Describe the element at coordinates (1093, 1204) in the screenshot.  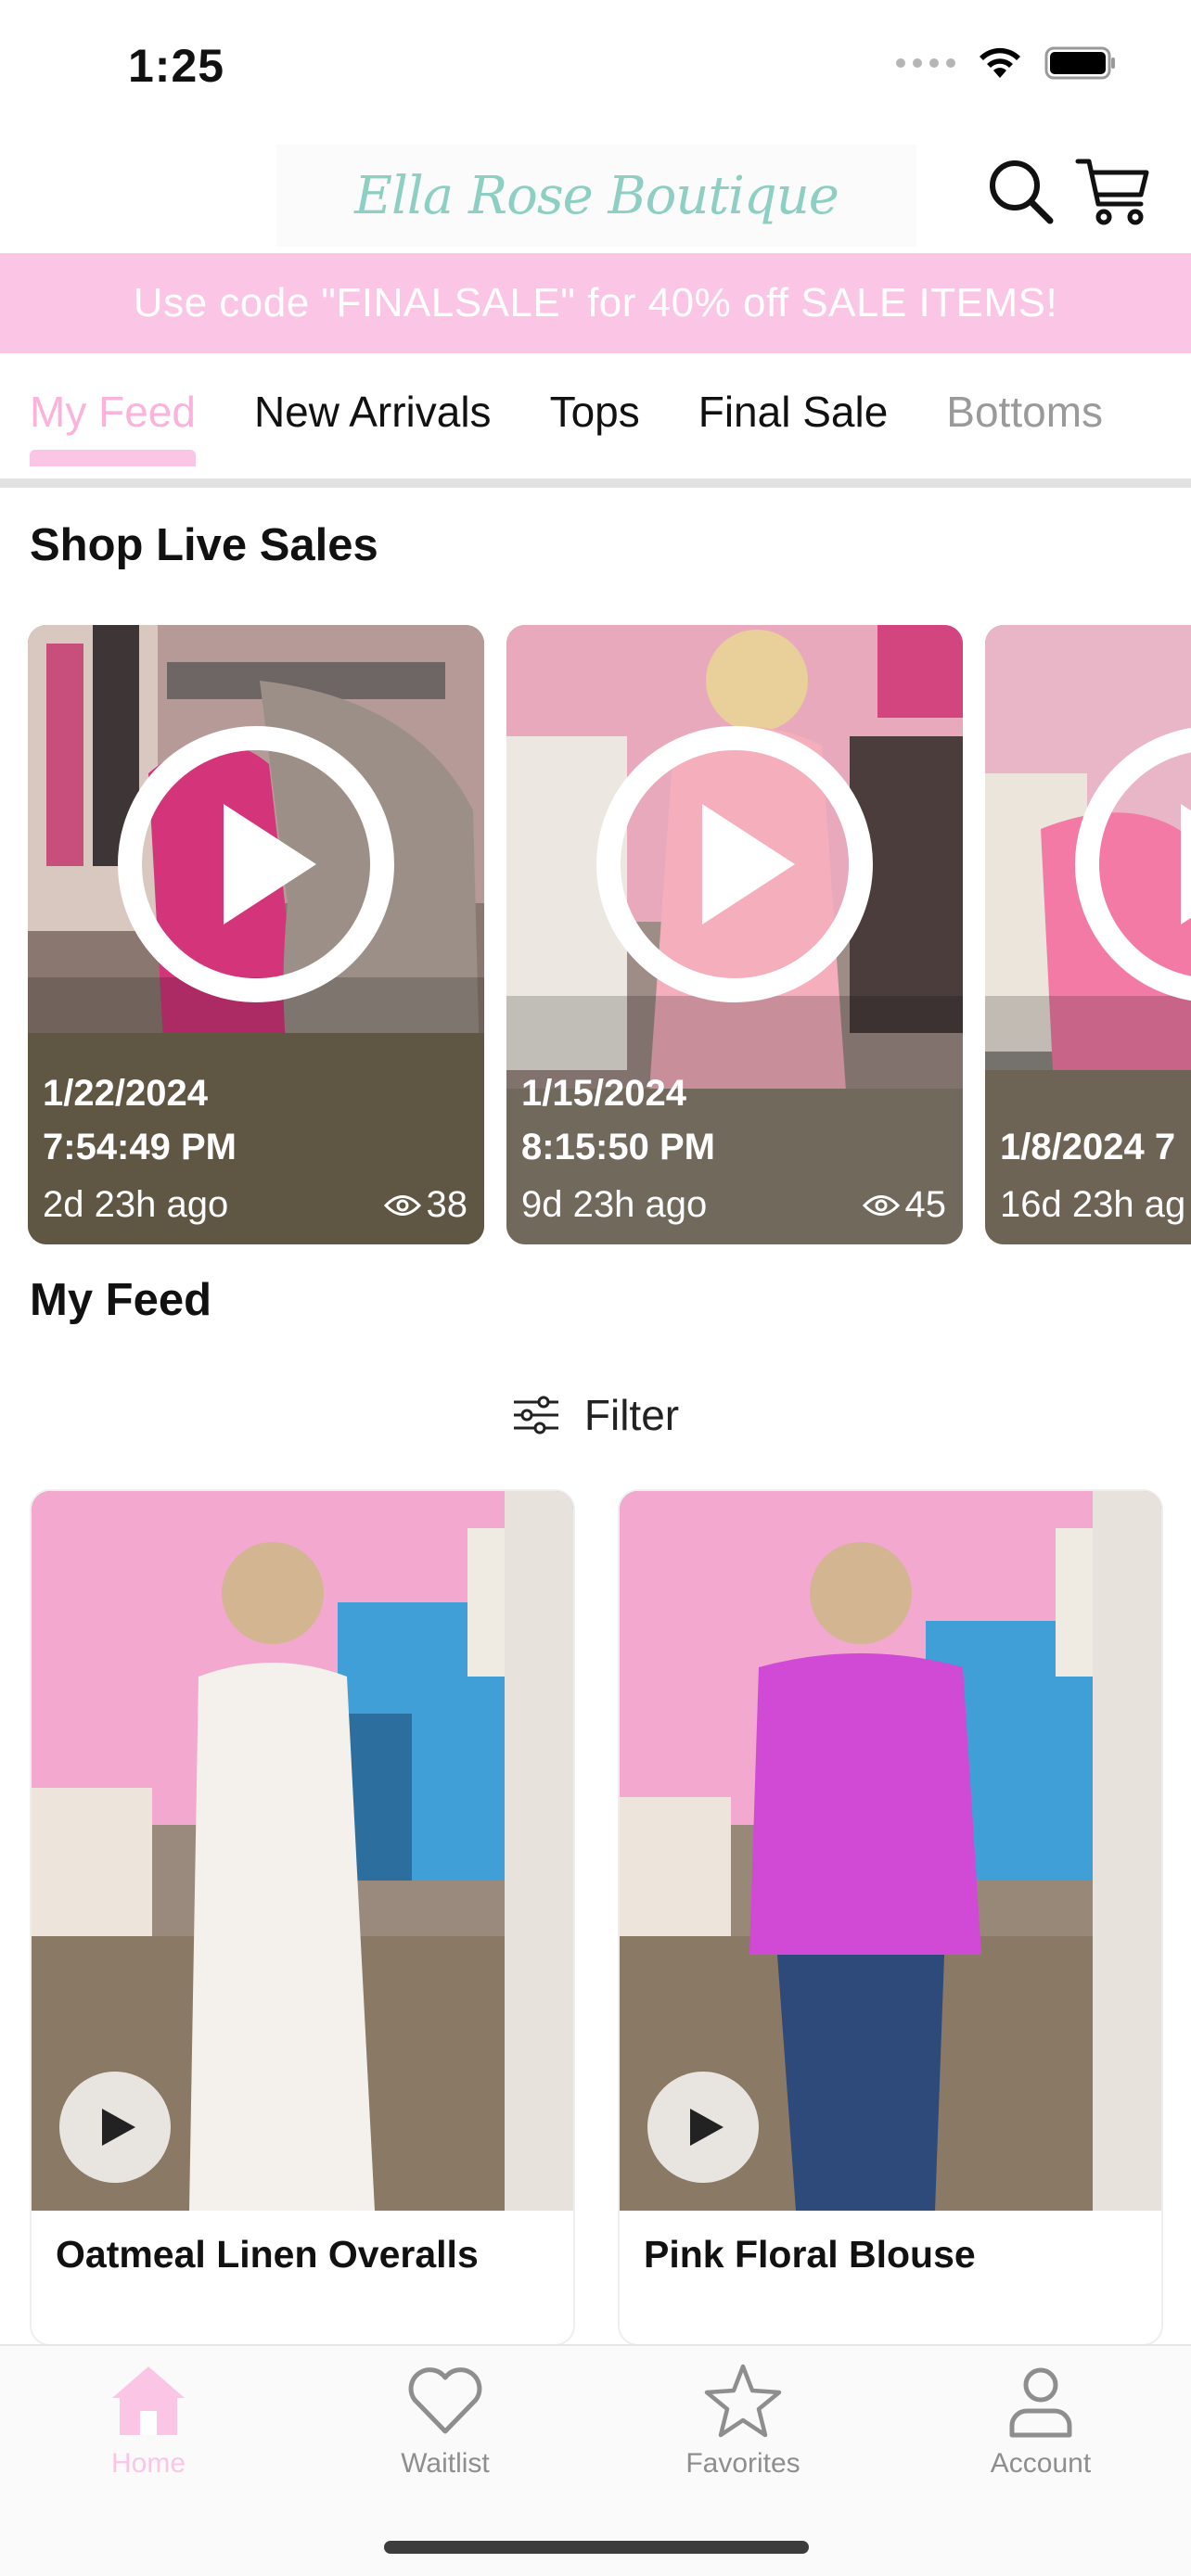
I see `live-sale-ago: 16d 23h ag` at that location.